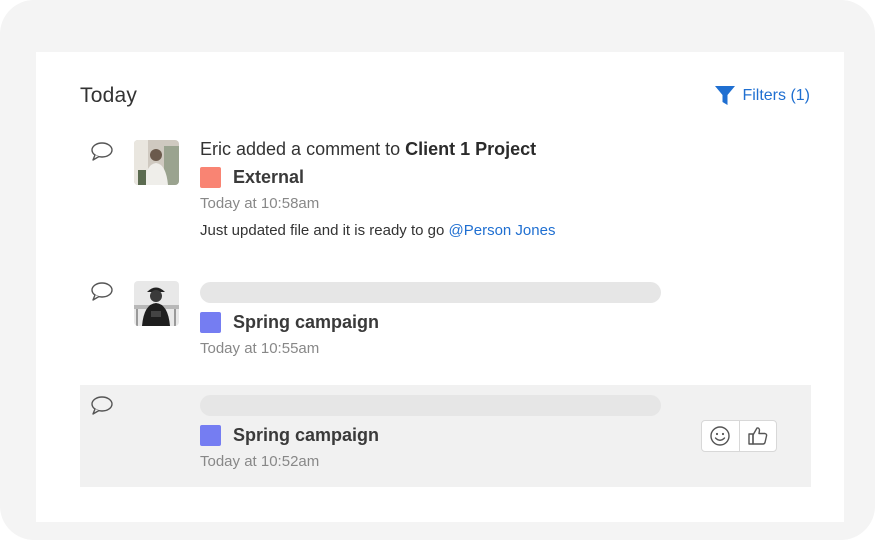 This screenshot has height=540, width=875. Describe the element at coordinates (269, 176) in the screenshot. I see `tag-name: External` at that location.